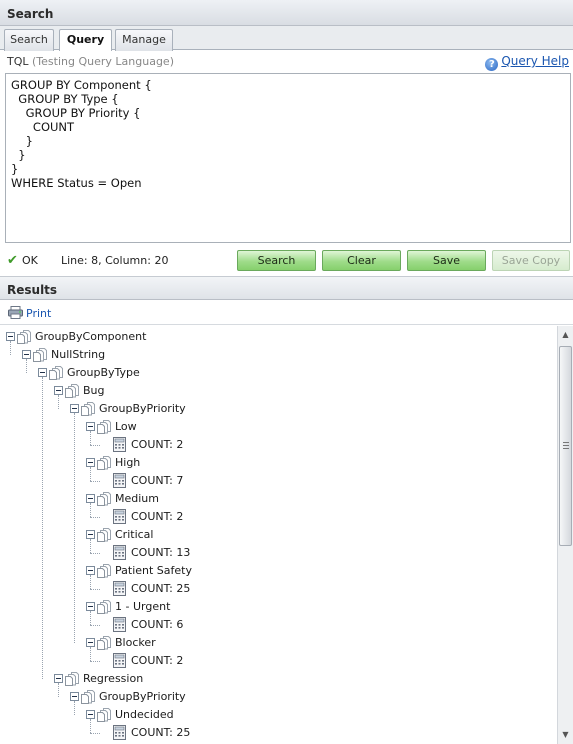 The width and height of the screenshot is (573, 744). I want to click on tab-query: Query, so click(85, 40).